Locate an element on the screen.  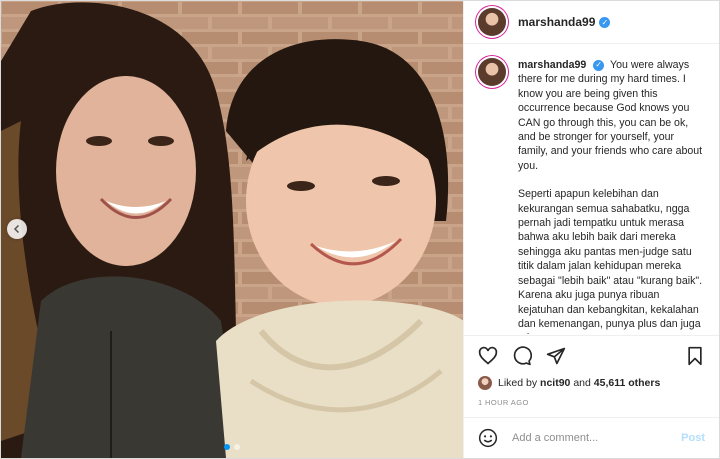
post-comment-button: Post is located at coordinates (693, 438).